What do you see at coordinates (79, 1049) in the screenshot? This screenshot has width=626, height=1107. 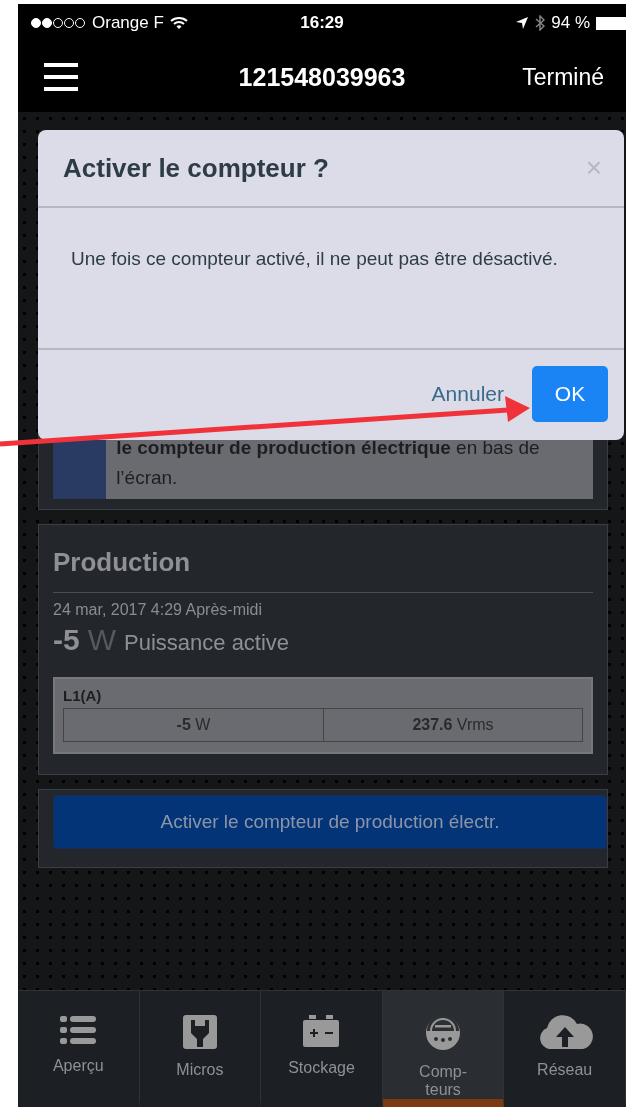 I see `tab-bar-item: Aperçu` at bounding box center [79, 1049].